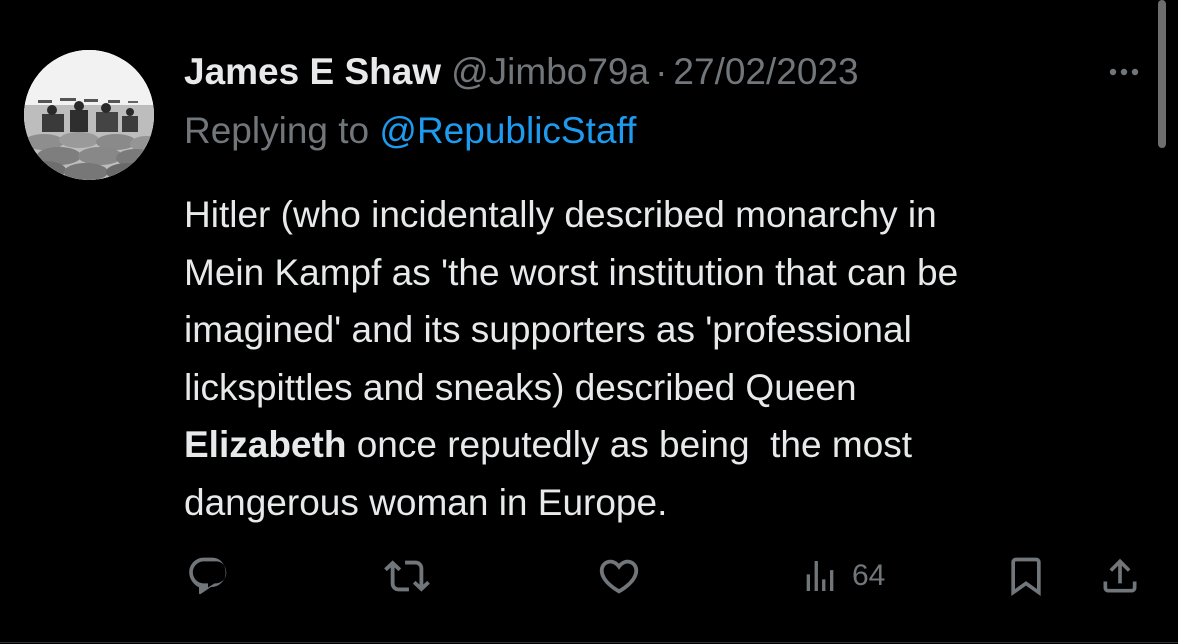 This screenshot has width=1178, height=644. I want to click on reply-button, so click(208, 576).